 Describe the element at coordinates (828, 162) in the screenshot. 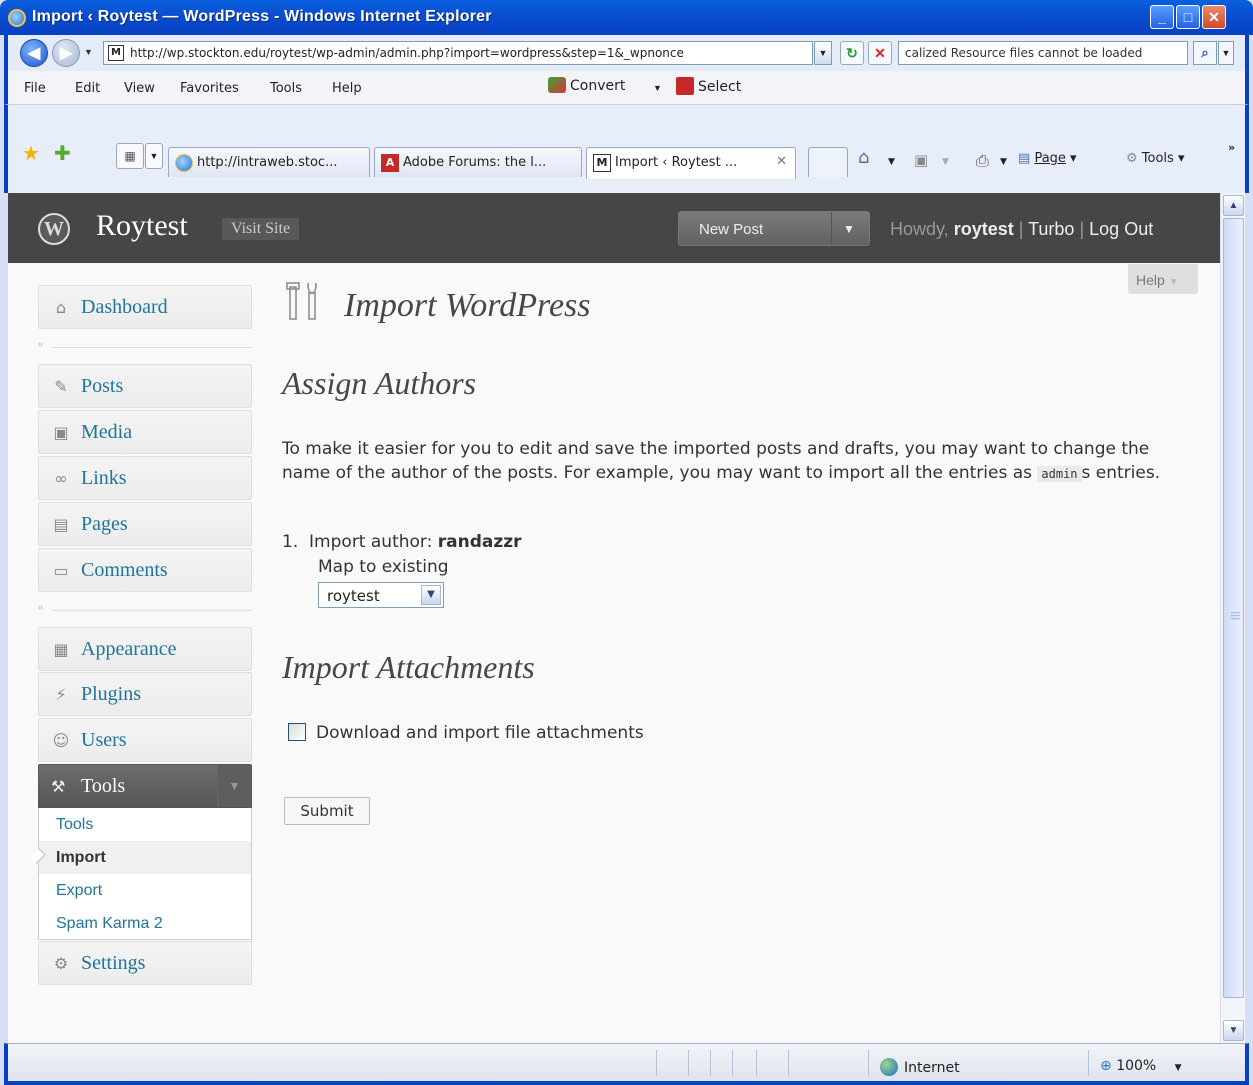

I see `new-tab-button` at that location.